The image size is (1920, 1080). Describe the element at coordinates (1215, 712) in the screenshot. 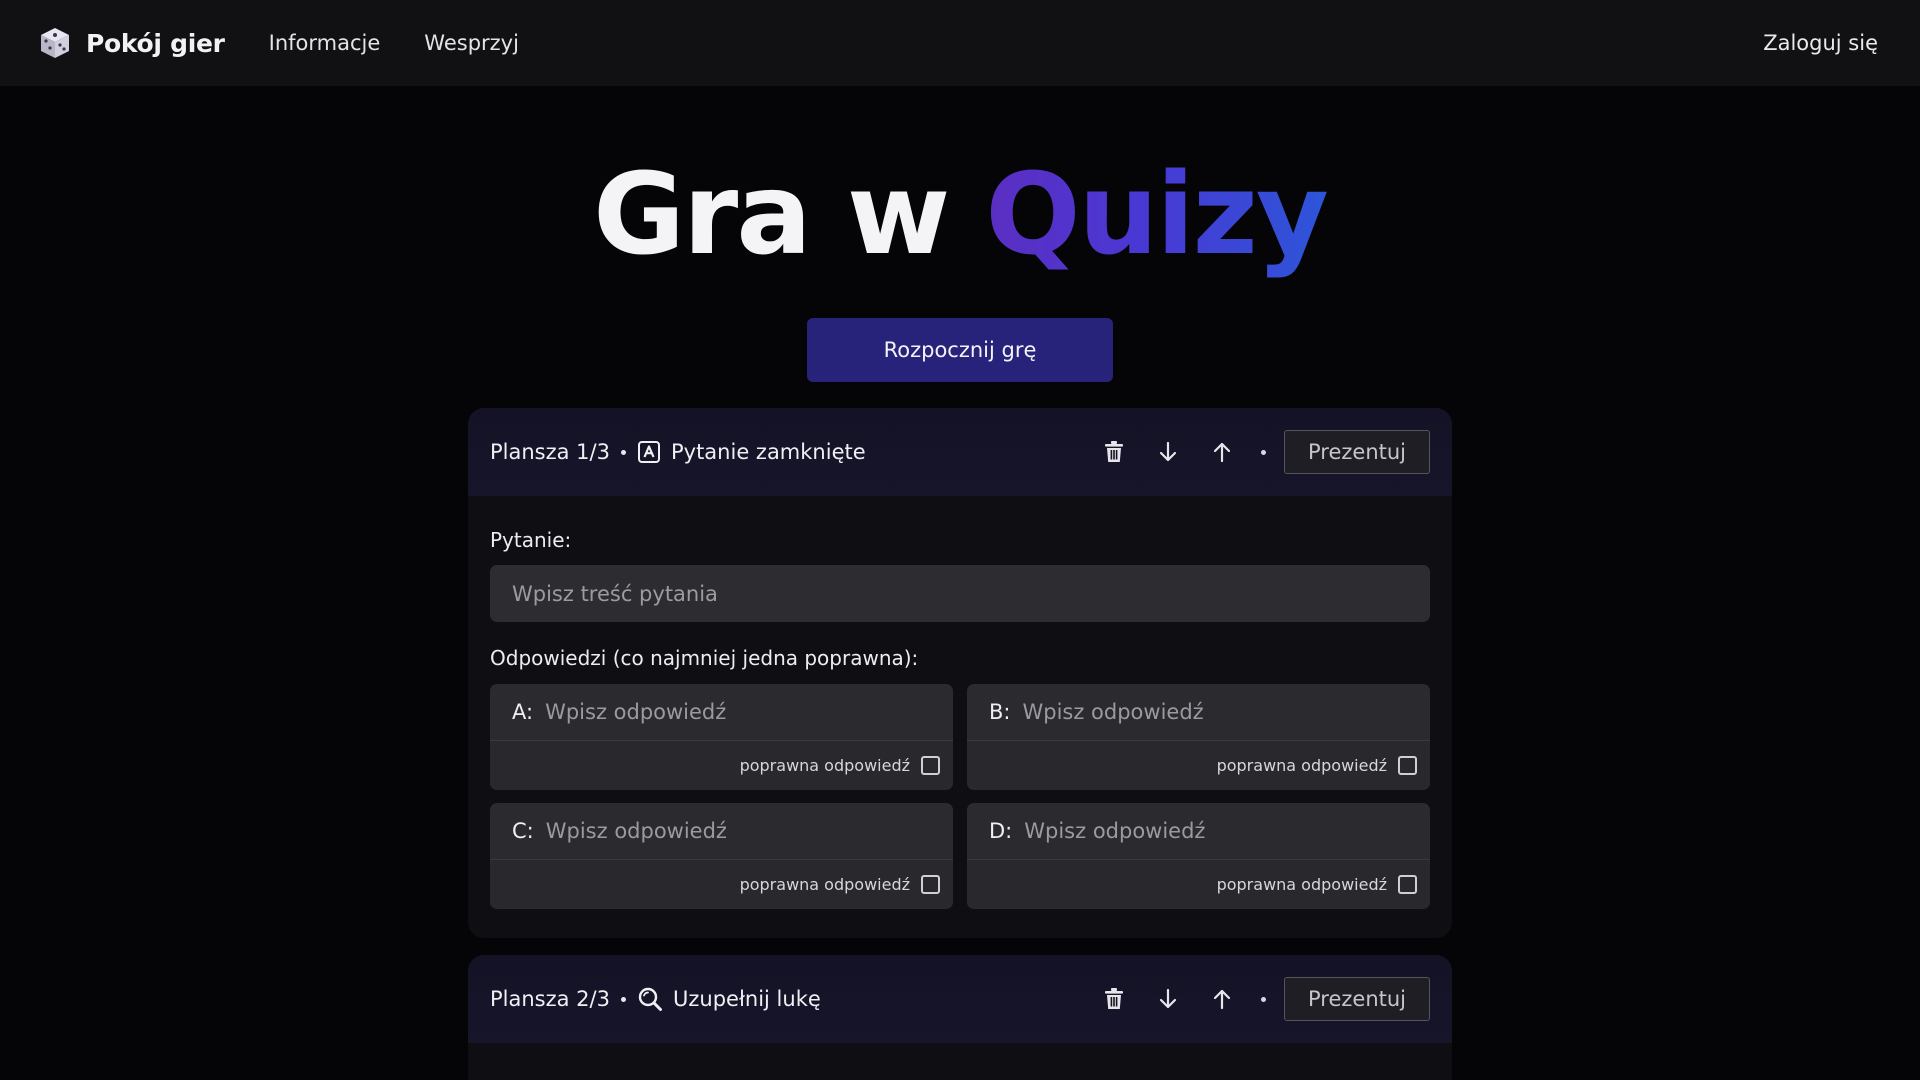

I see `answer-input-b` at that location.